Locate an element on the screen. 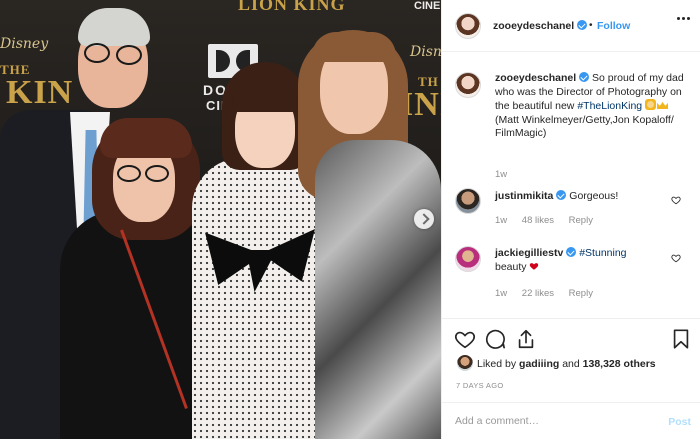 The width and height of the screenshot is (700, 439). backdrop-lion-king-logo: LION KING is located at coordinates (292, 7).